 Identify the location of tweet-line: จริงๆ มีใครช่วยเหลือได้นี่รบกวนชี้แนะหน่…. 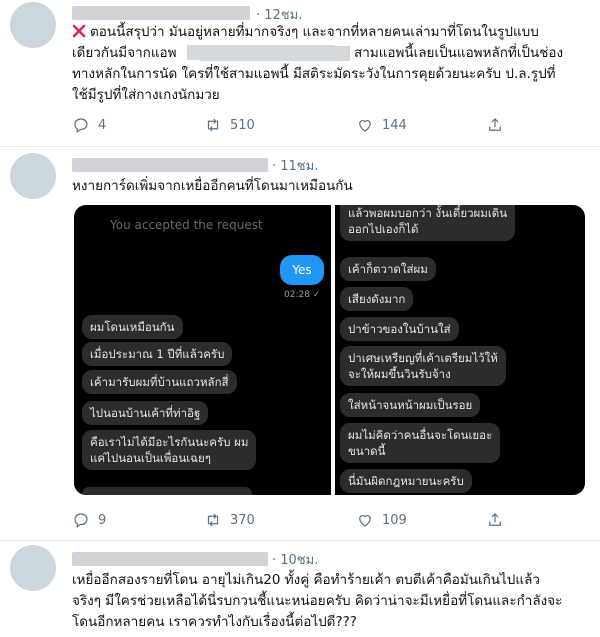
(317, 601).